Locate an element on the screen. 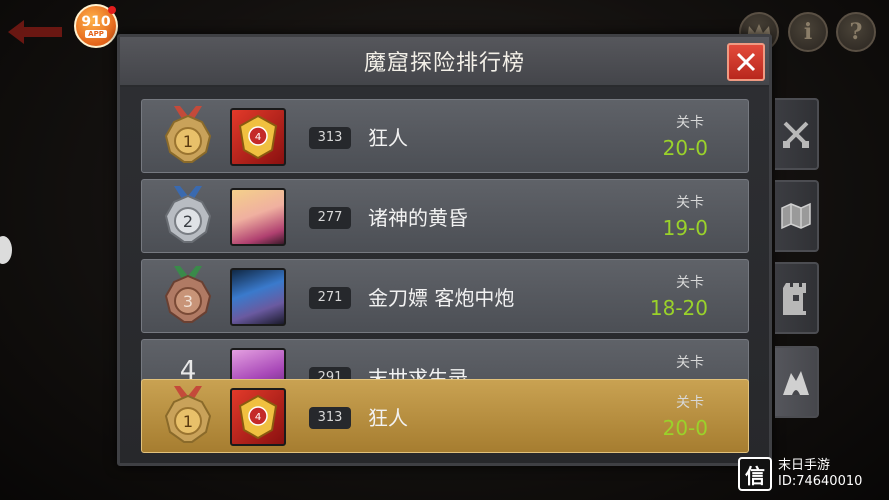  bronze-medal-icon: 3 is located at coordinates (188, 294).